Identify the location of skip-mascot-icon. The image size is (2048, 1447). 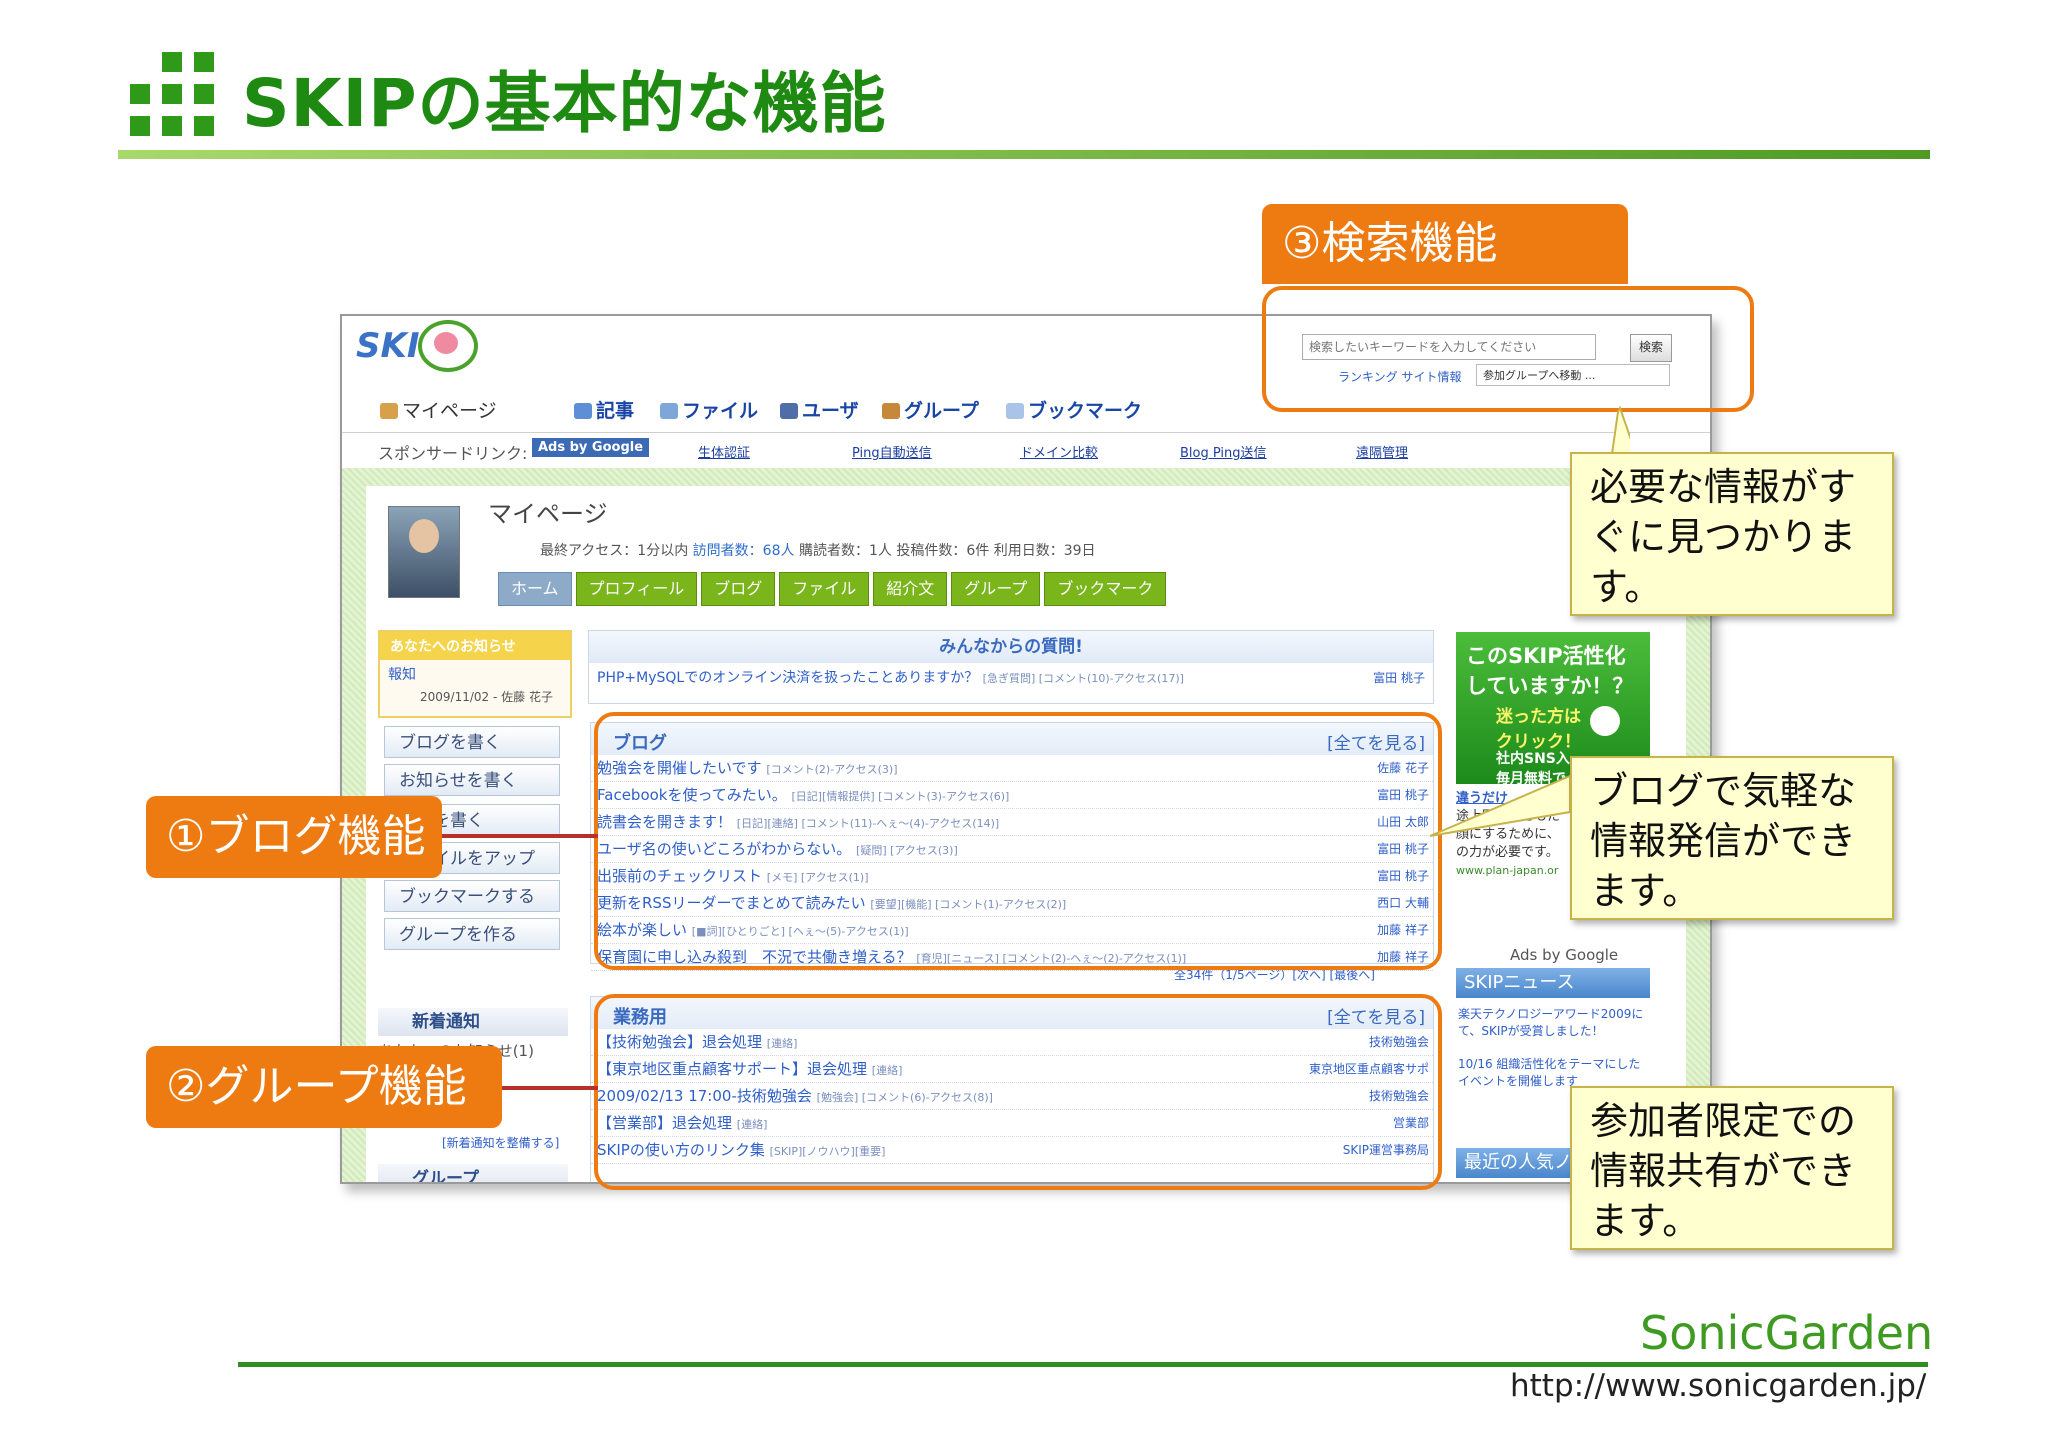
(448, 346).